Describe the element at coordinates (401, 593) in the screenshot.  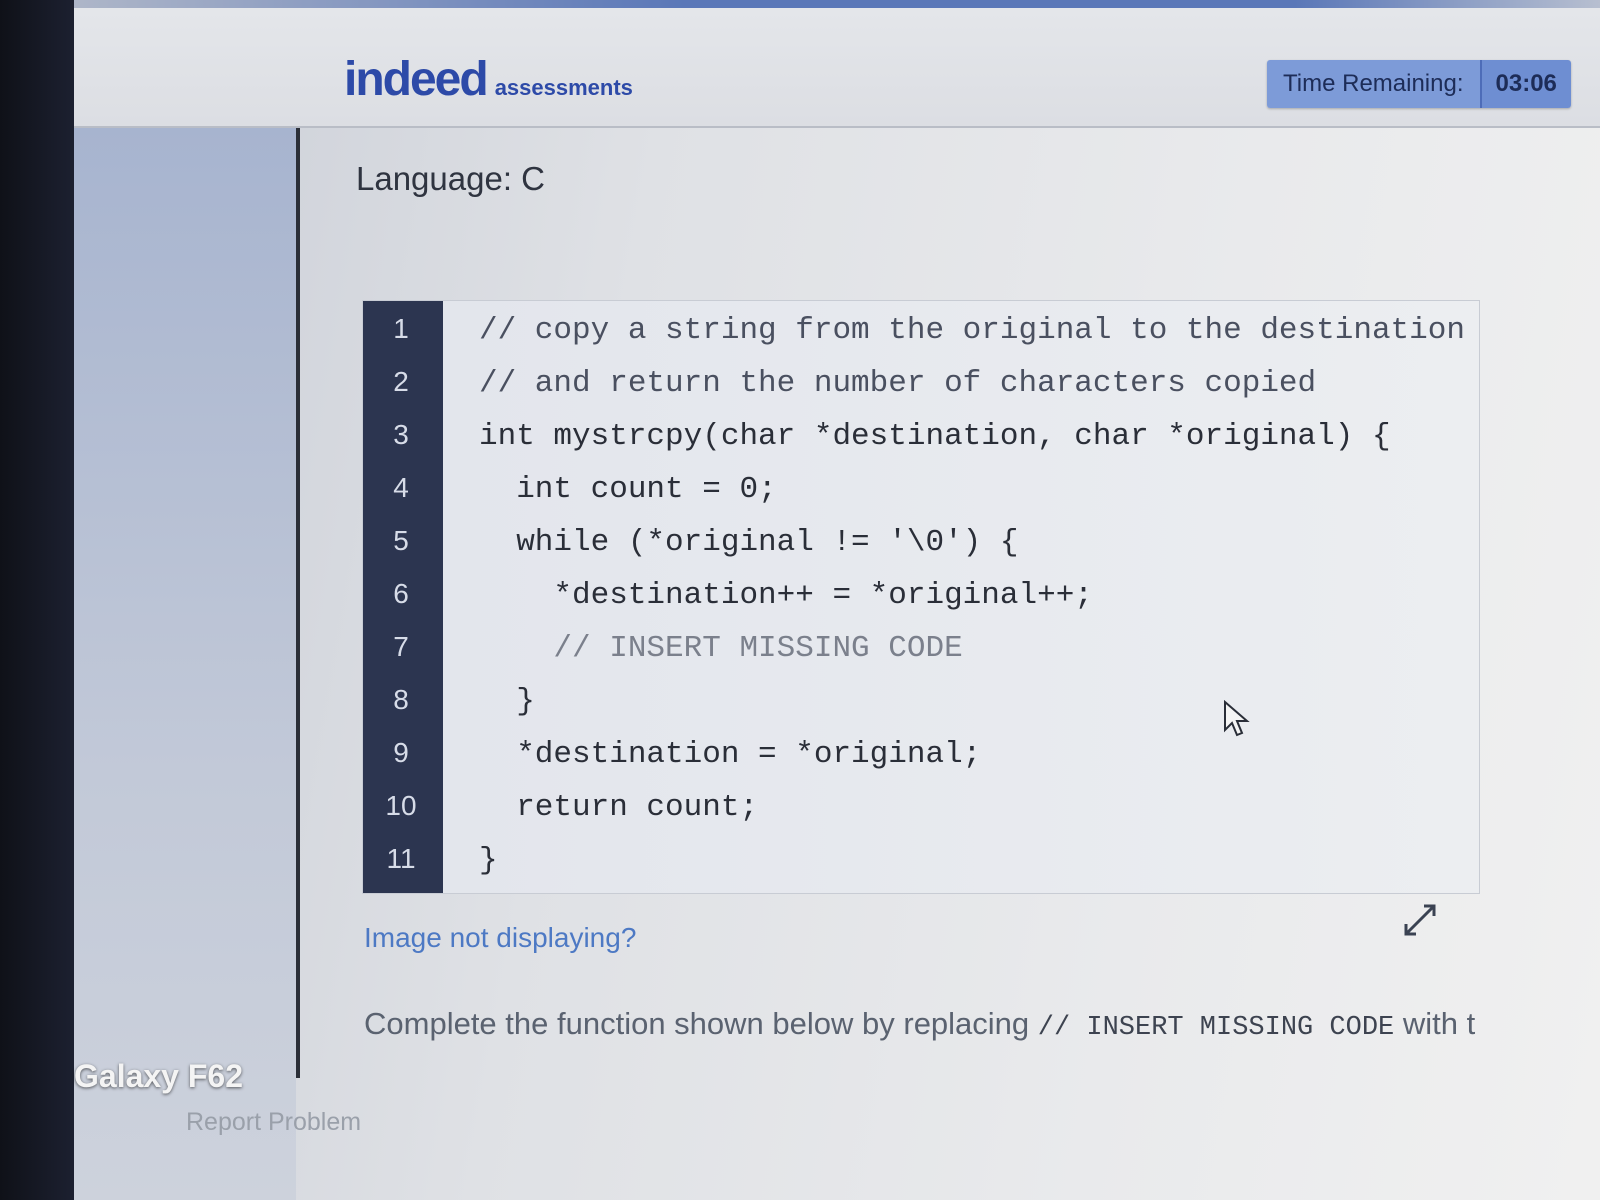
I see `line-number: 6` at that location.